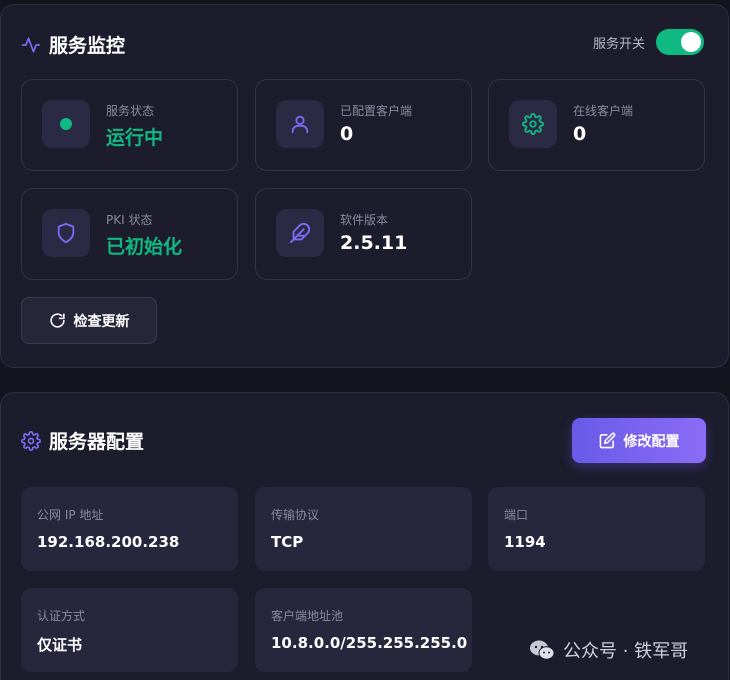 The image size is (730, 680). What do you see at coordinates (603, 111) in the screenshot?
I see `online-clients-label: 在线客户端` at bounding box center [603, 111].